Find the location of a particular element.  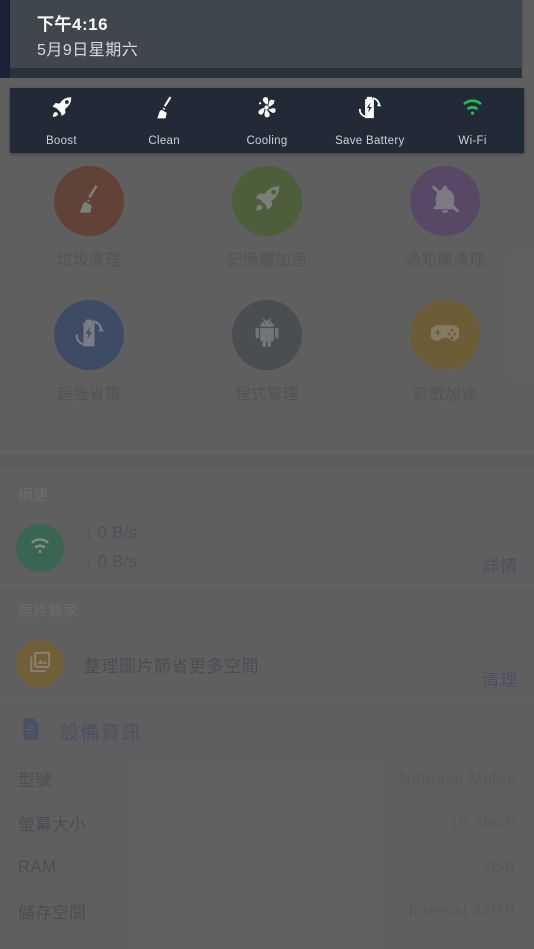

feature-item-junk-clean: 垃圾清理 is located at coordinates (89, 218).